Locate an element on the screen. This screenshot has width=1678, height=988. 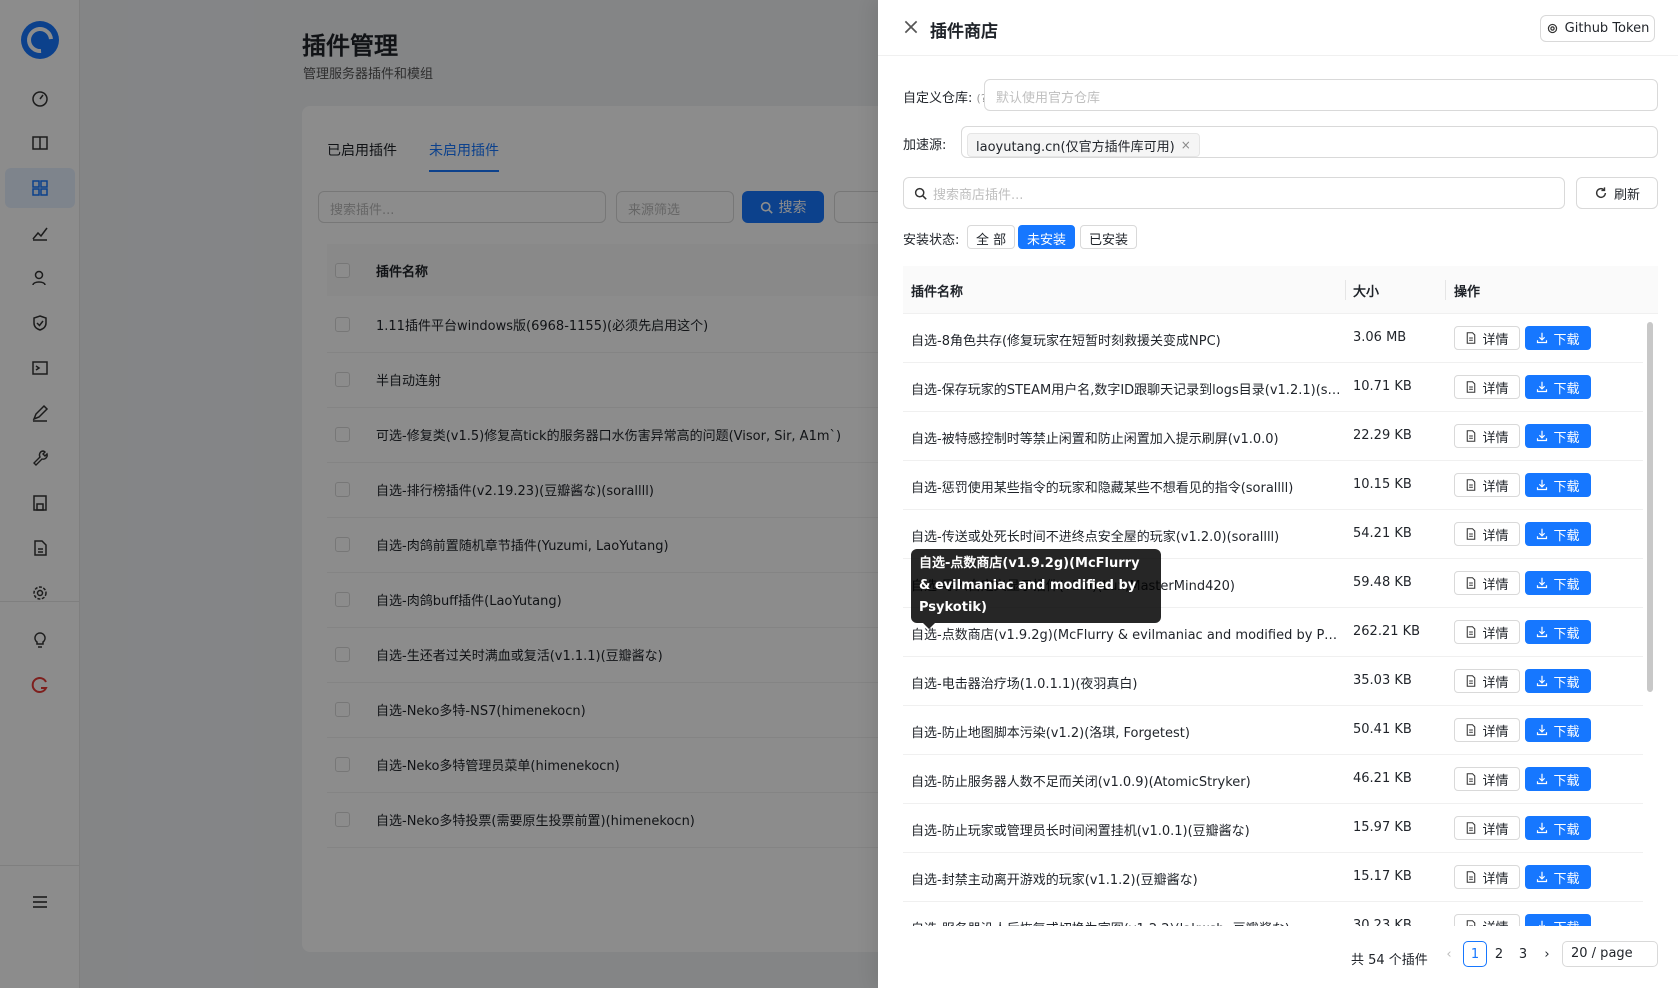
plugin-size: 10.15 KB is located at coordinates (1382, 484).